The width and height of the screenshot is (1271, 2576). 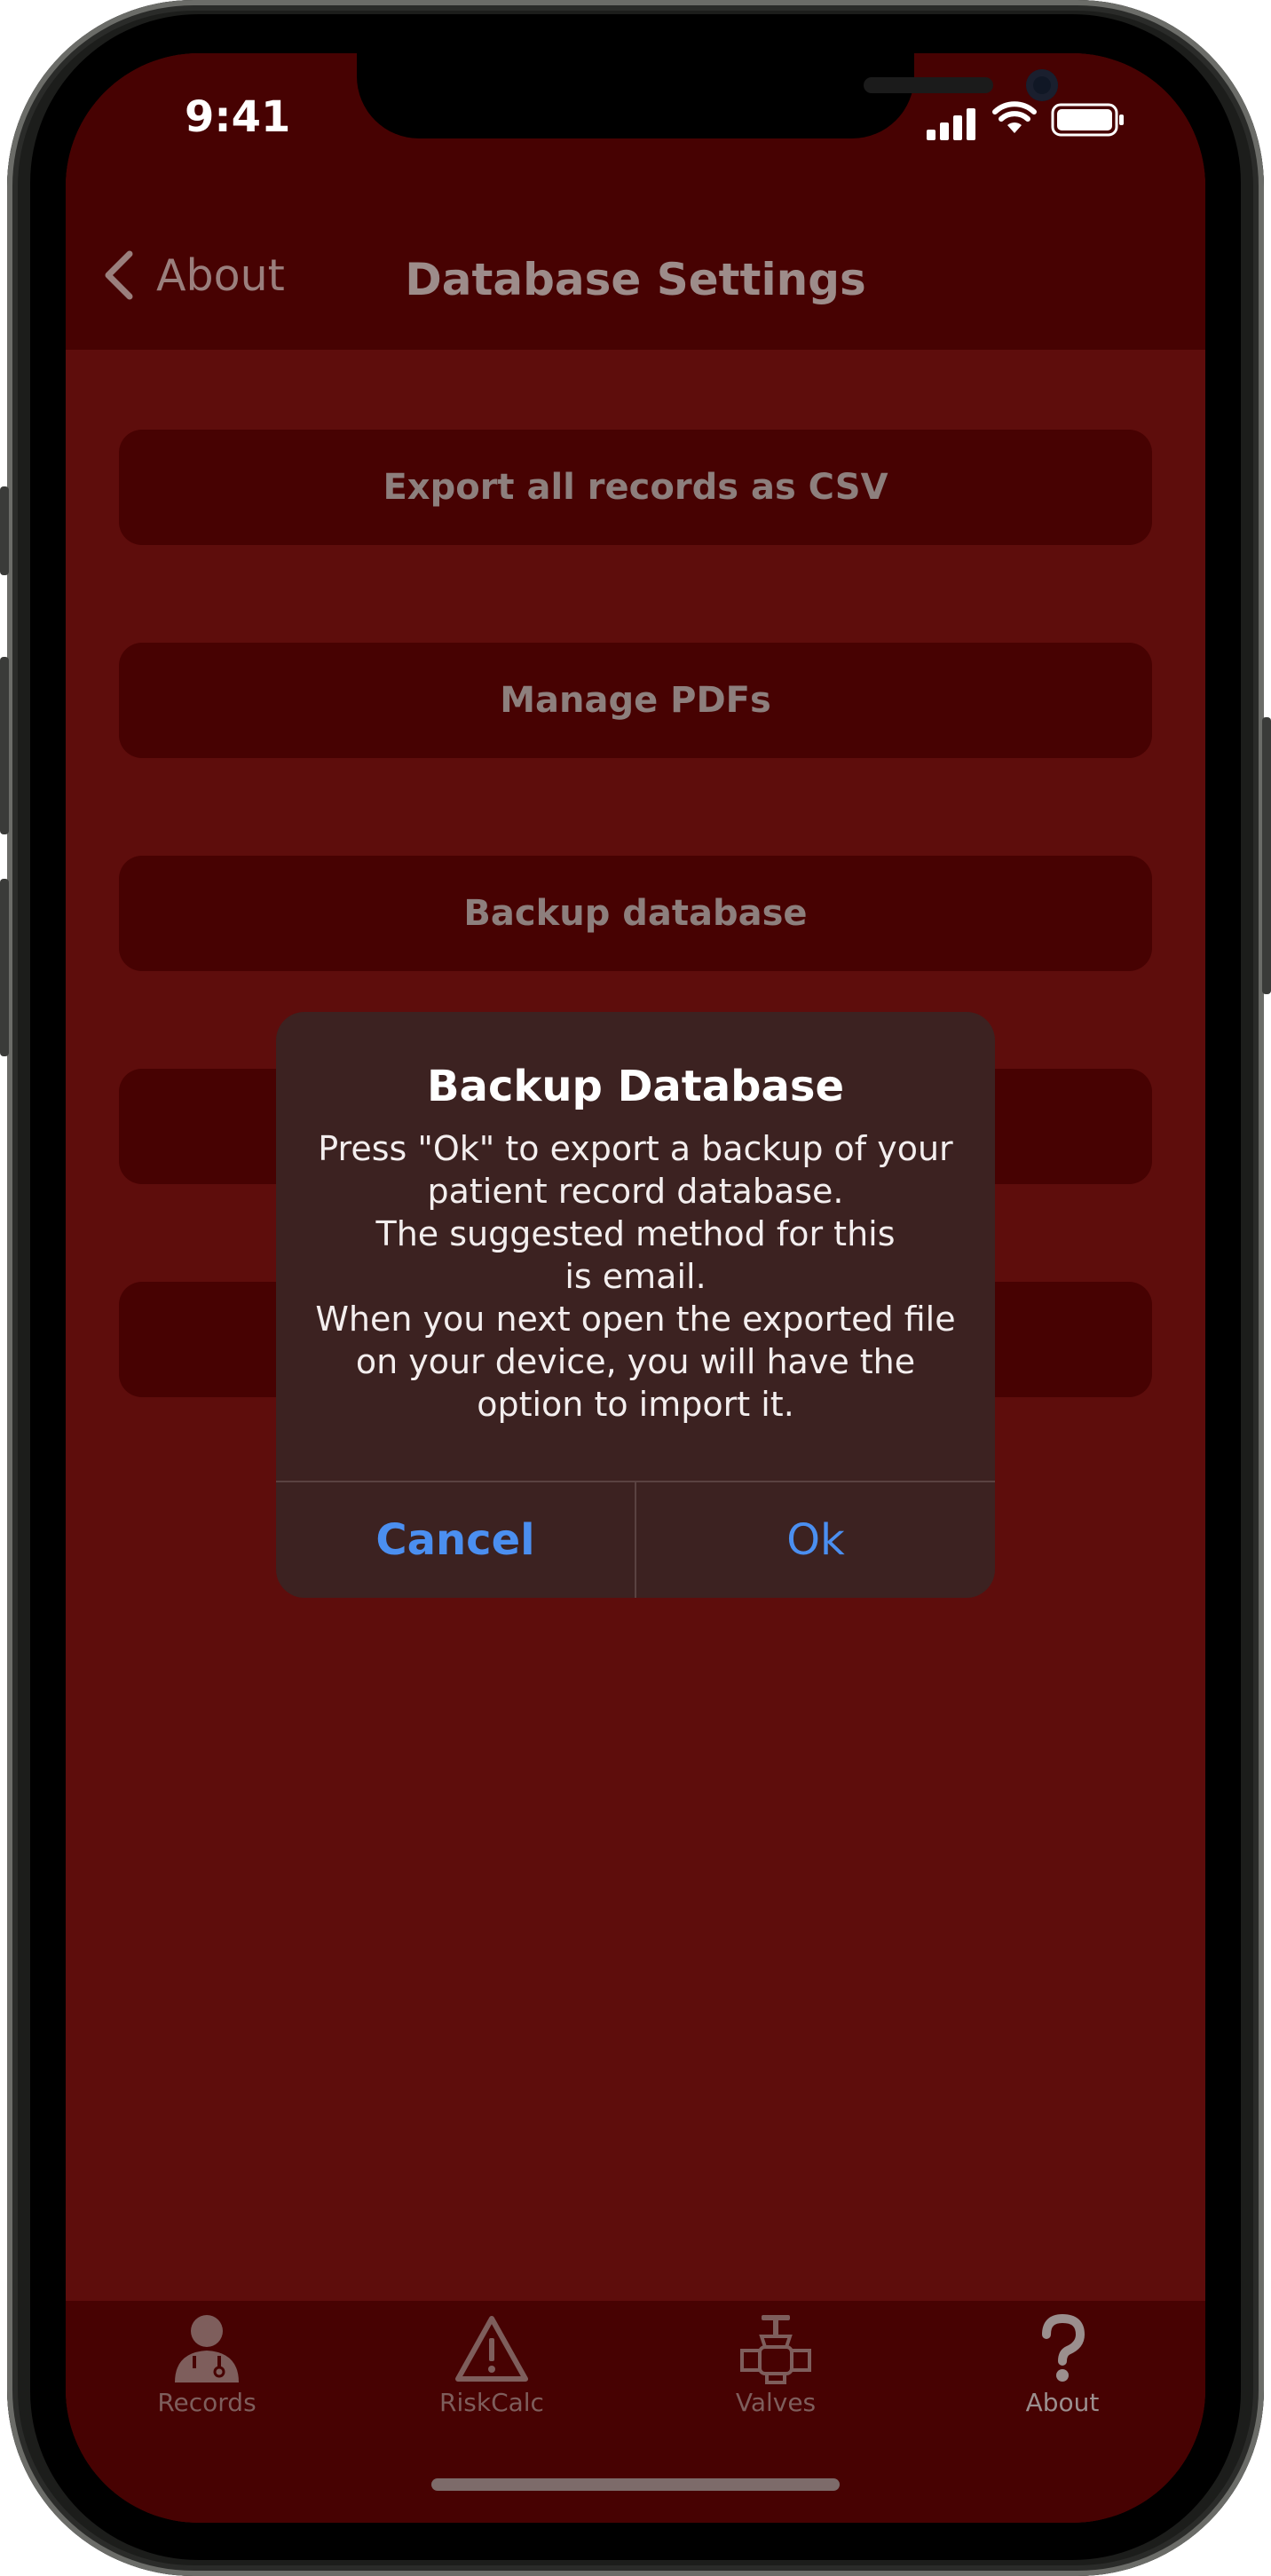 What do you see at coordinates (635, 2484) in the screenshot?
I see `home-indicator` at bounding box center [635, 2484].